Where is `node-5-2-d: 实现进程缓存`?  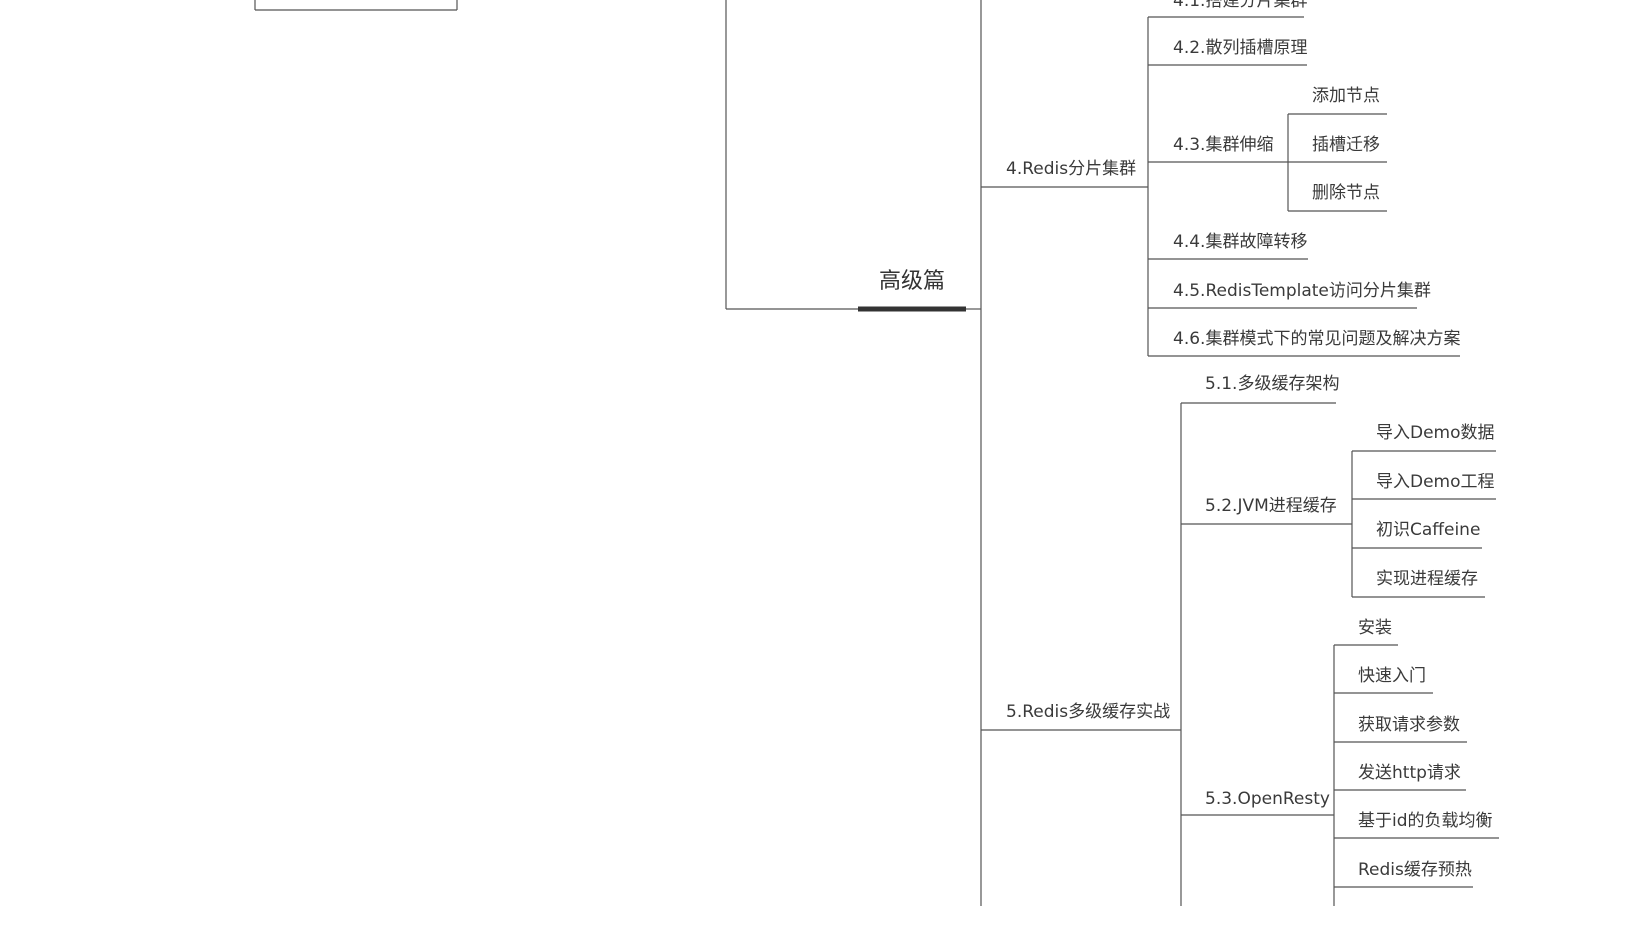
node-5-2-d: 实现进程缓存 is located at coordinates (1418, 583).